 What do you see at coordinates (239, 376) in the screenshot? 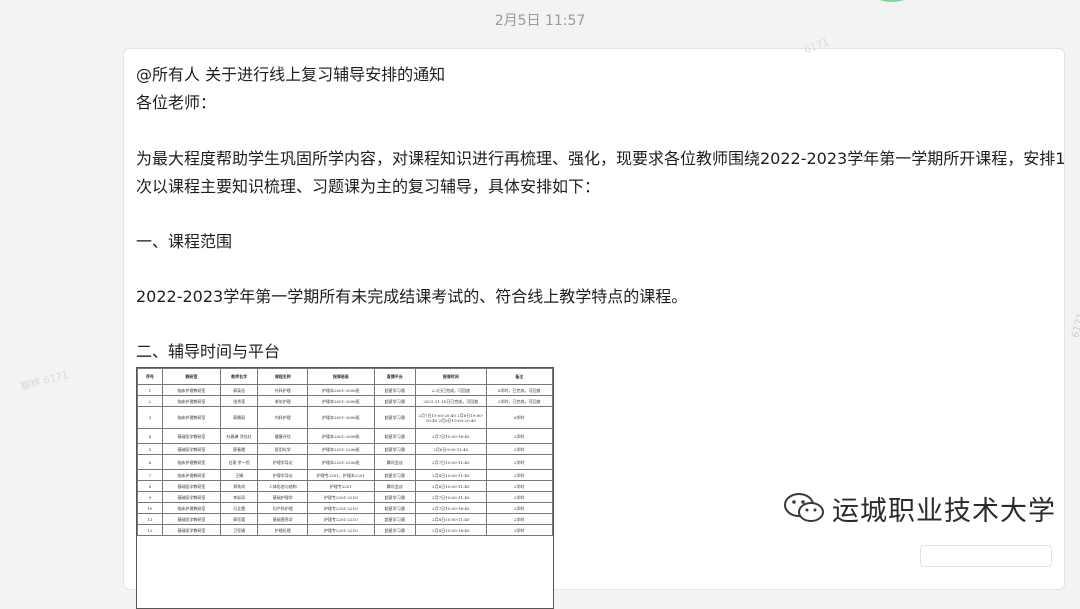
I see `header-cell: 教师名字` at bounding box center [239, 376].